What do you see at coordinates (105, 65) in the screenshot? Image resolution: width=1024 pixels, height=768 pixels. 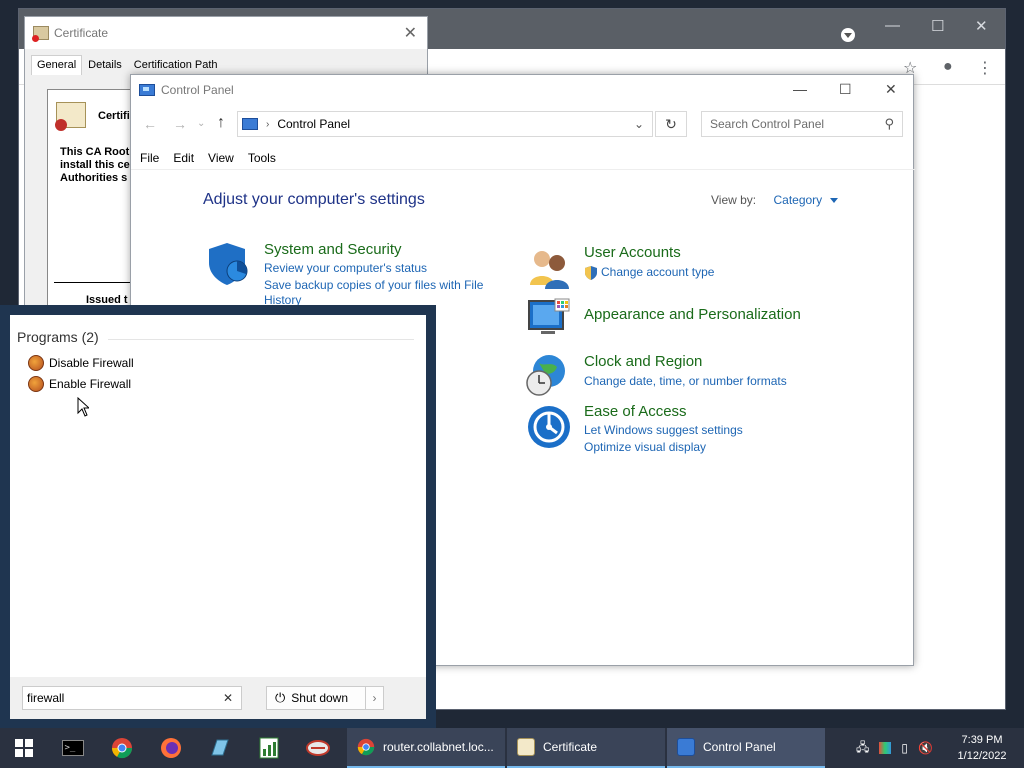 I see `tab-details: Details` at bounding box center [105, 65].